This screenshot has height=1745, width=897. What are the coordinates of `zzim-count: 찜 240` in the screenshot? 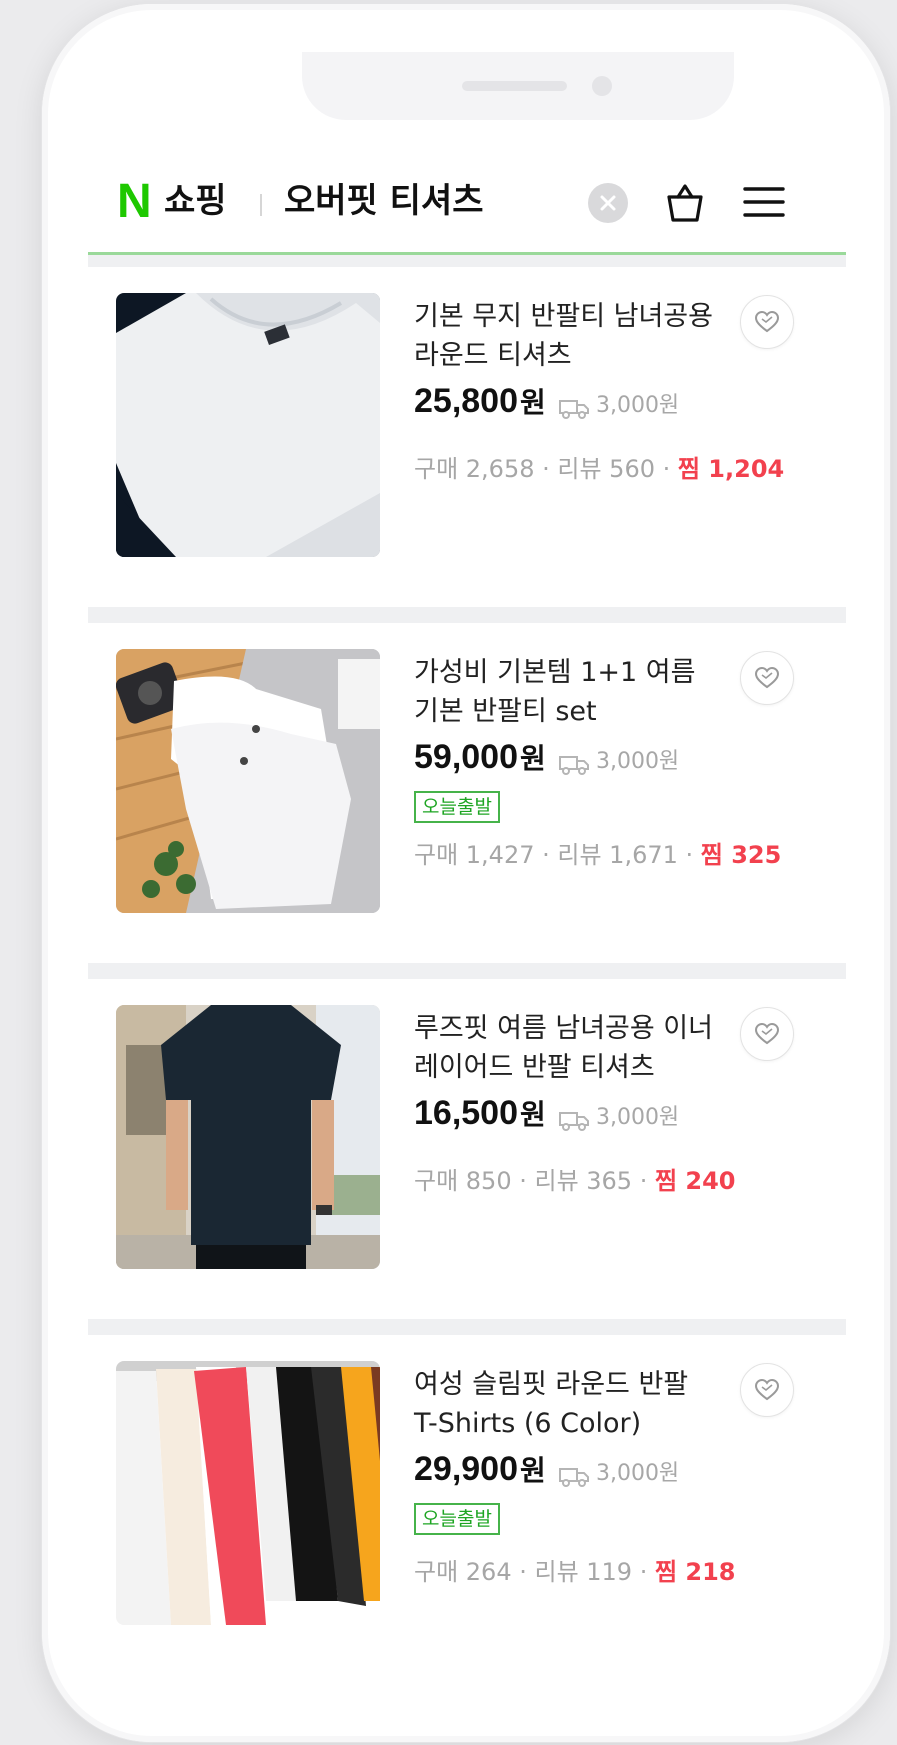 It's located at (695, 1181).